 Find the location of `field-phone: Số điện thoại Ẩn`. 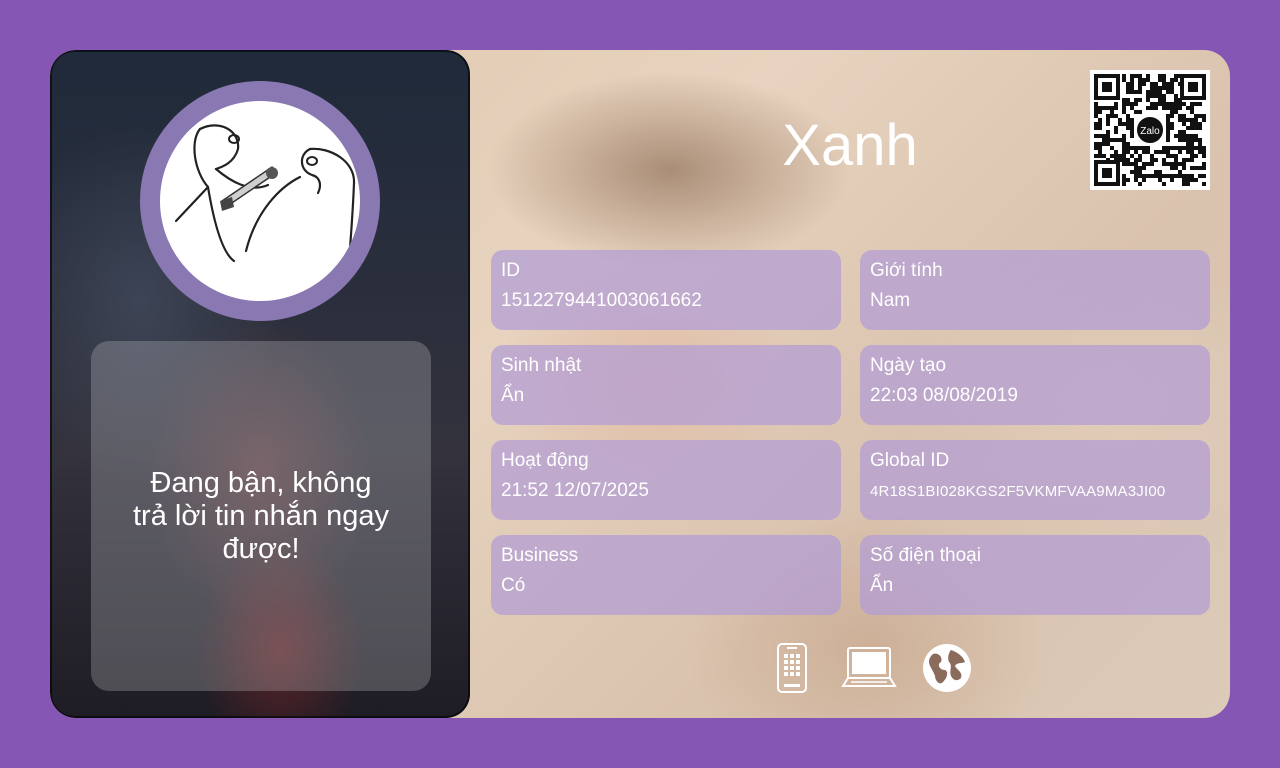

field-phone: Số điện thoại Ẩn is located at coordinates (1035, 575).